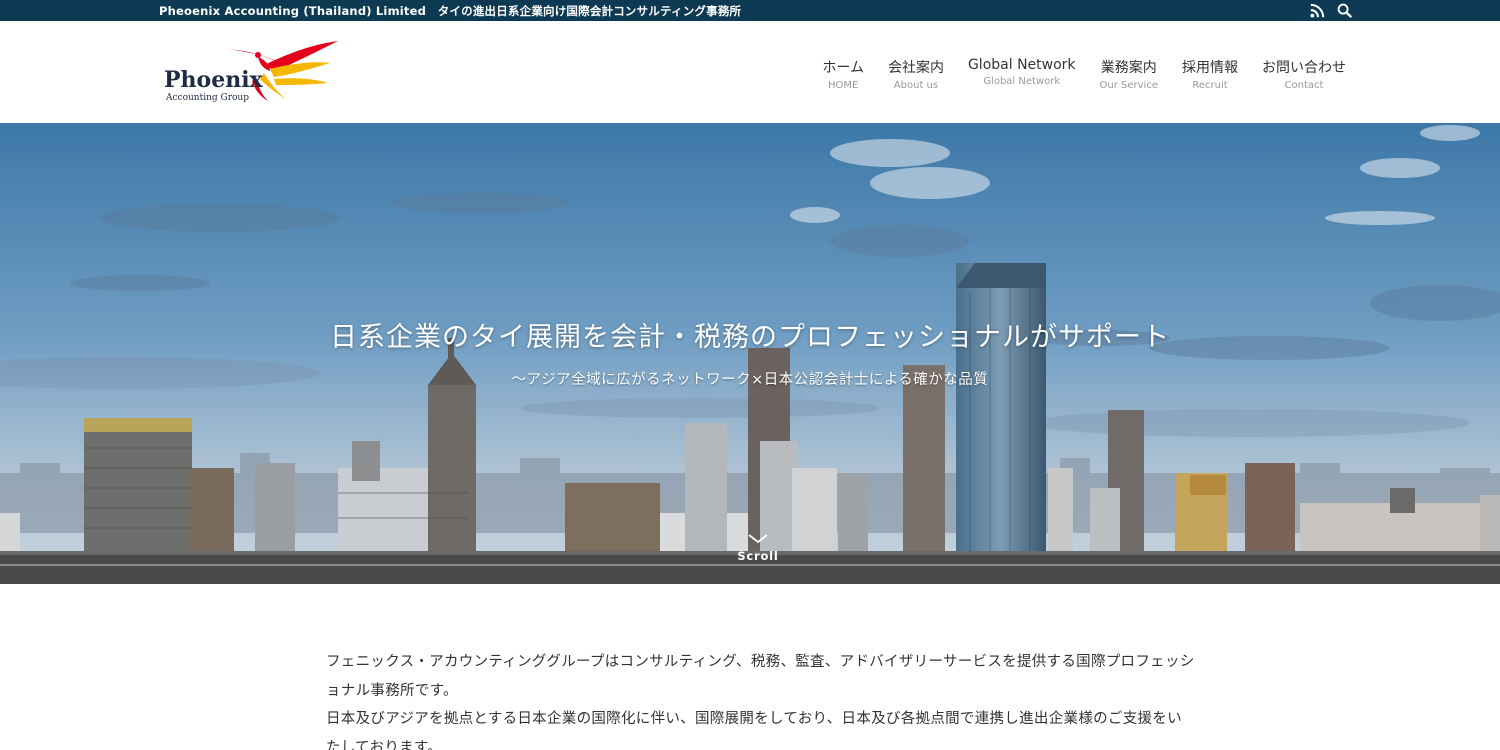  What do you see at coordinates (1317, 10) in the screenshot?
I see `rss-icon` at bounding box center [1317, 10].